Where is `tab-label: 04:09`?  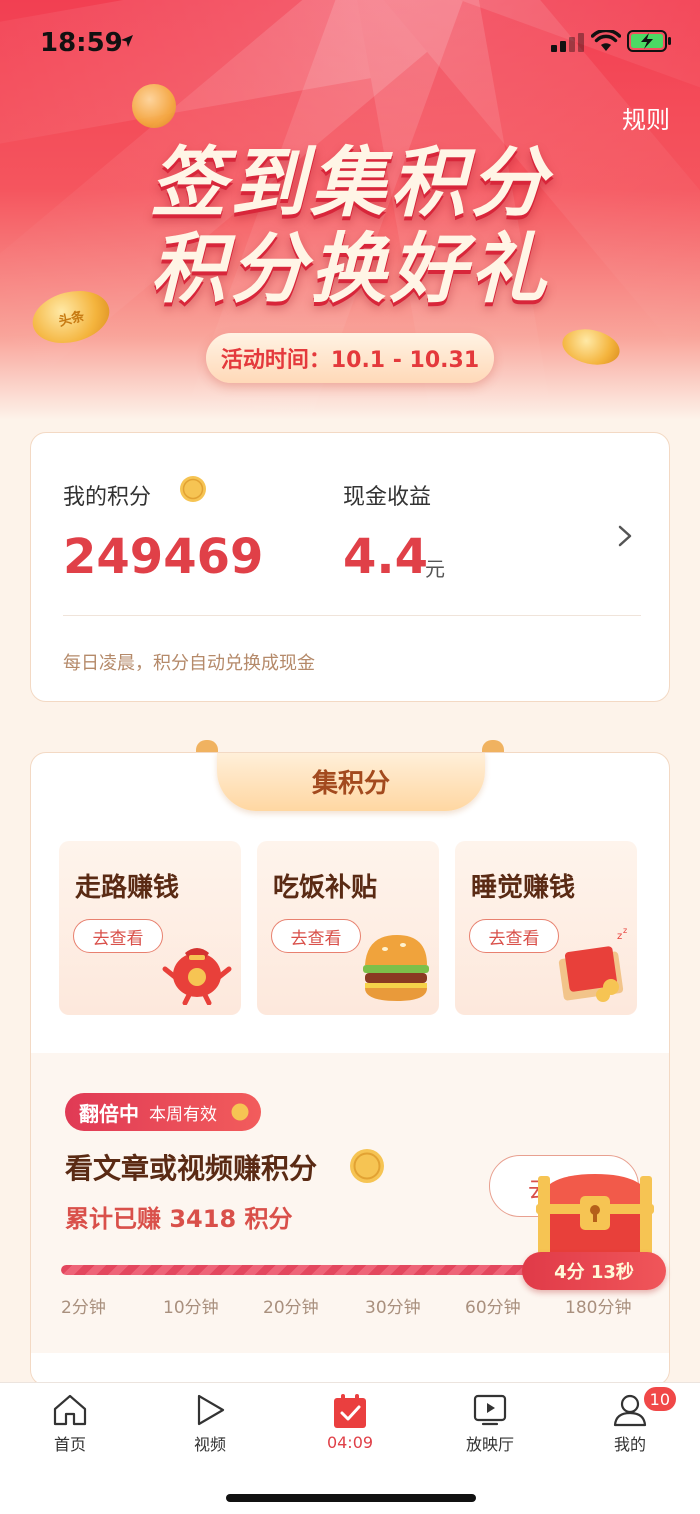
tab-label: 04:09 is located at coordinates (350, 1442).